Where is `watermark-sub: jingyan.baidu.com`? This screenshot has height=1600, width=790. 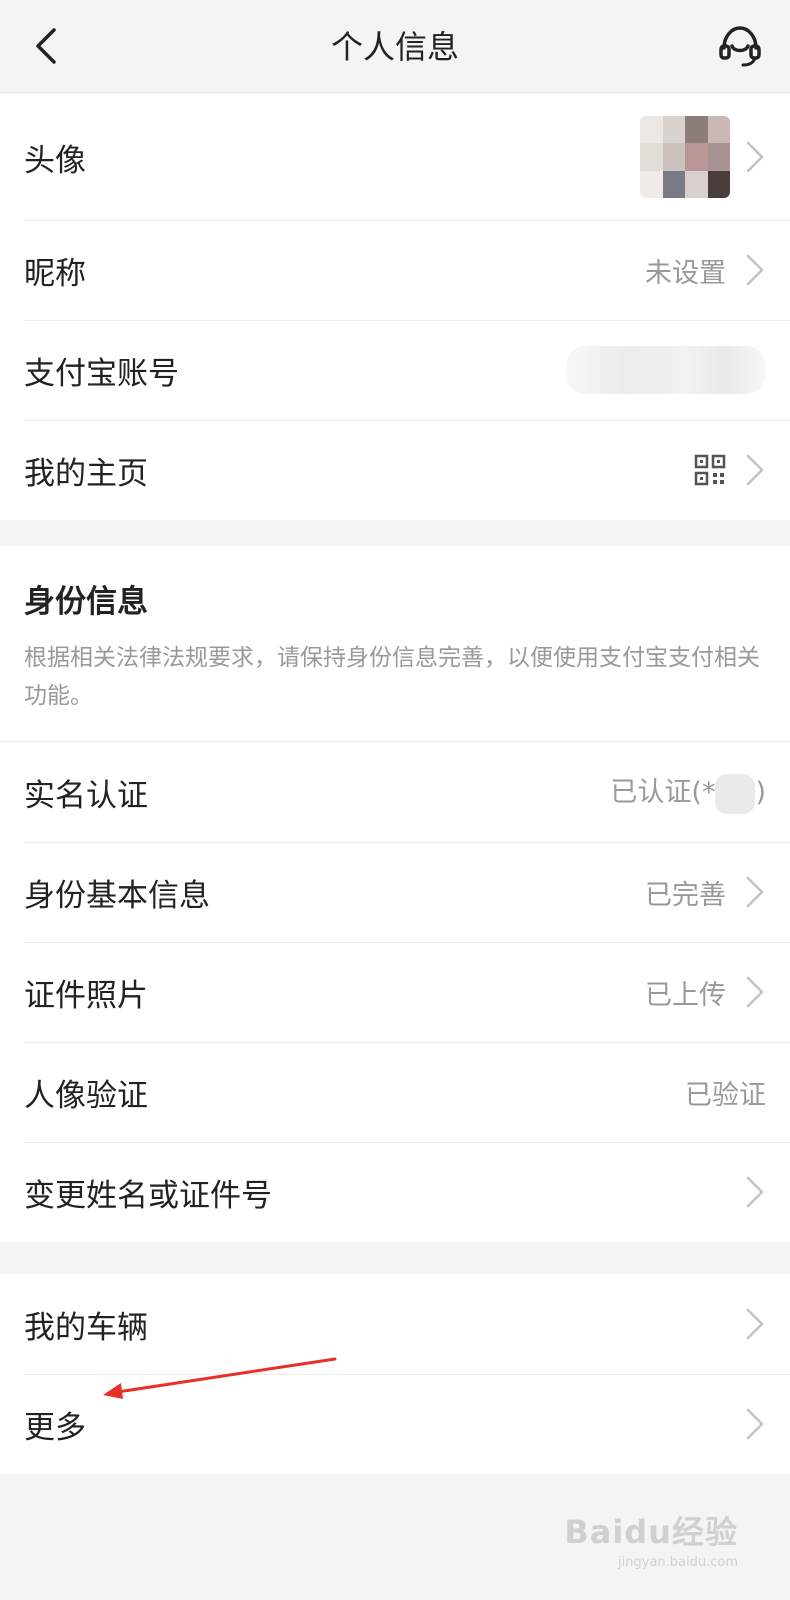 watermark-sub: jingyan.baidu.com is located at coordinates (678, 1562).